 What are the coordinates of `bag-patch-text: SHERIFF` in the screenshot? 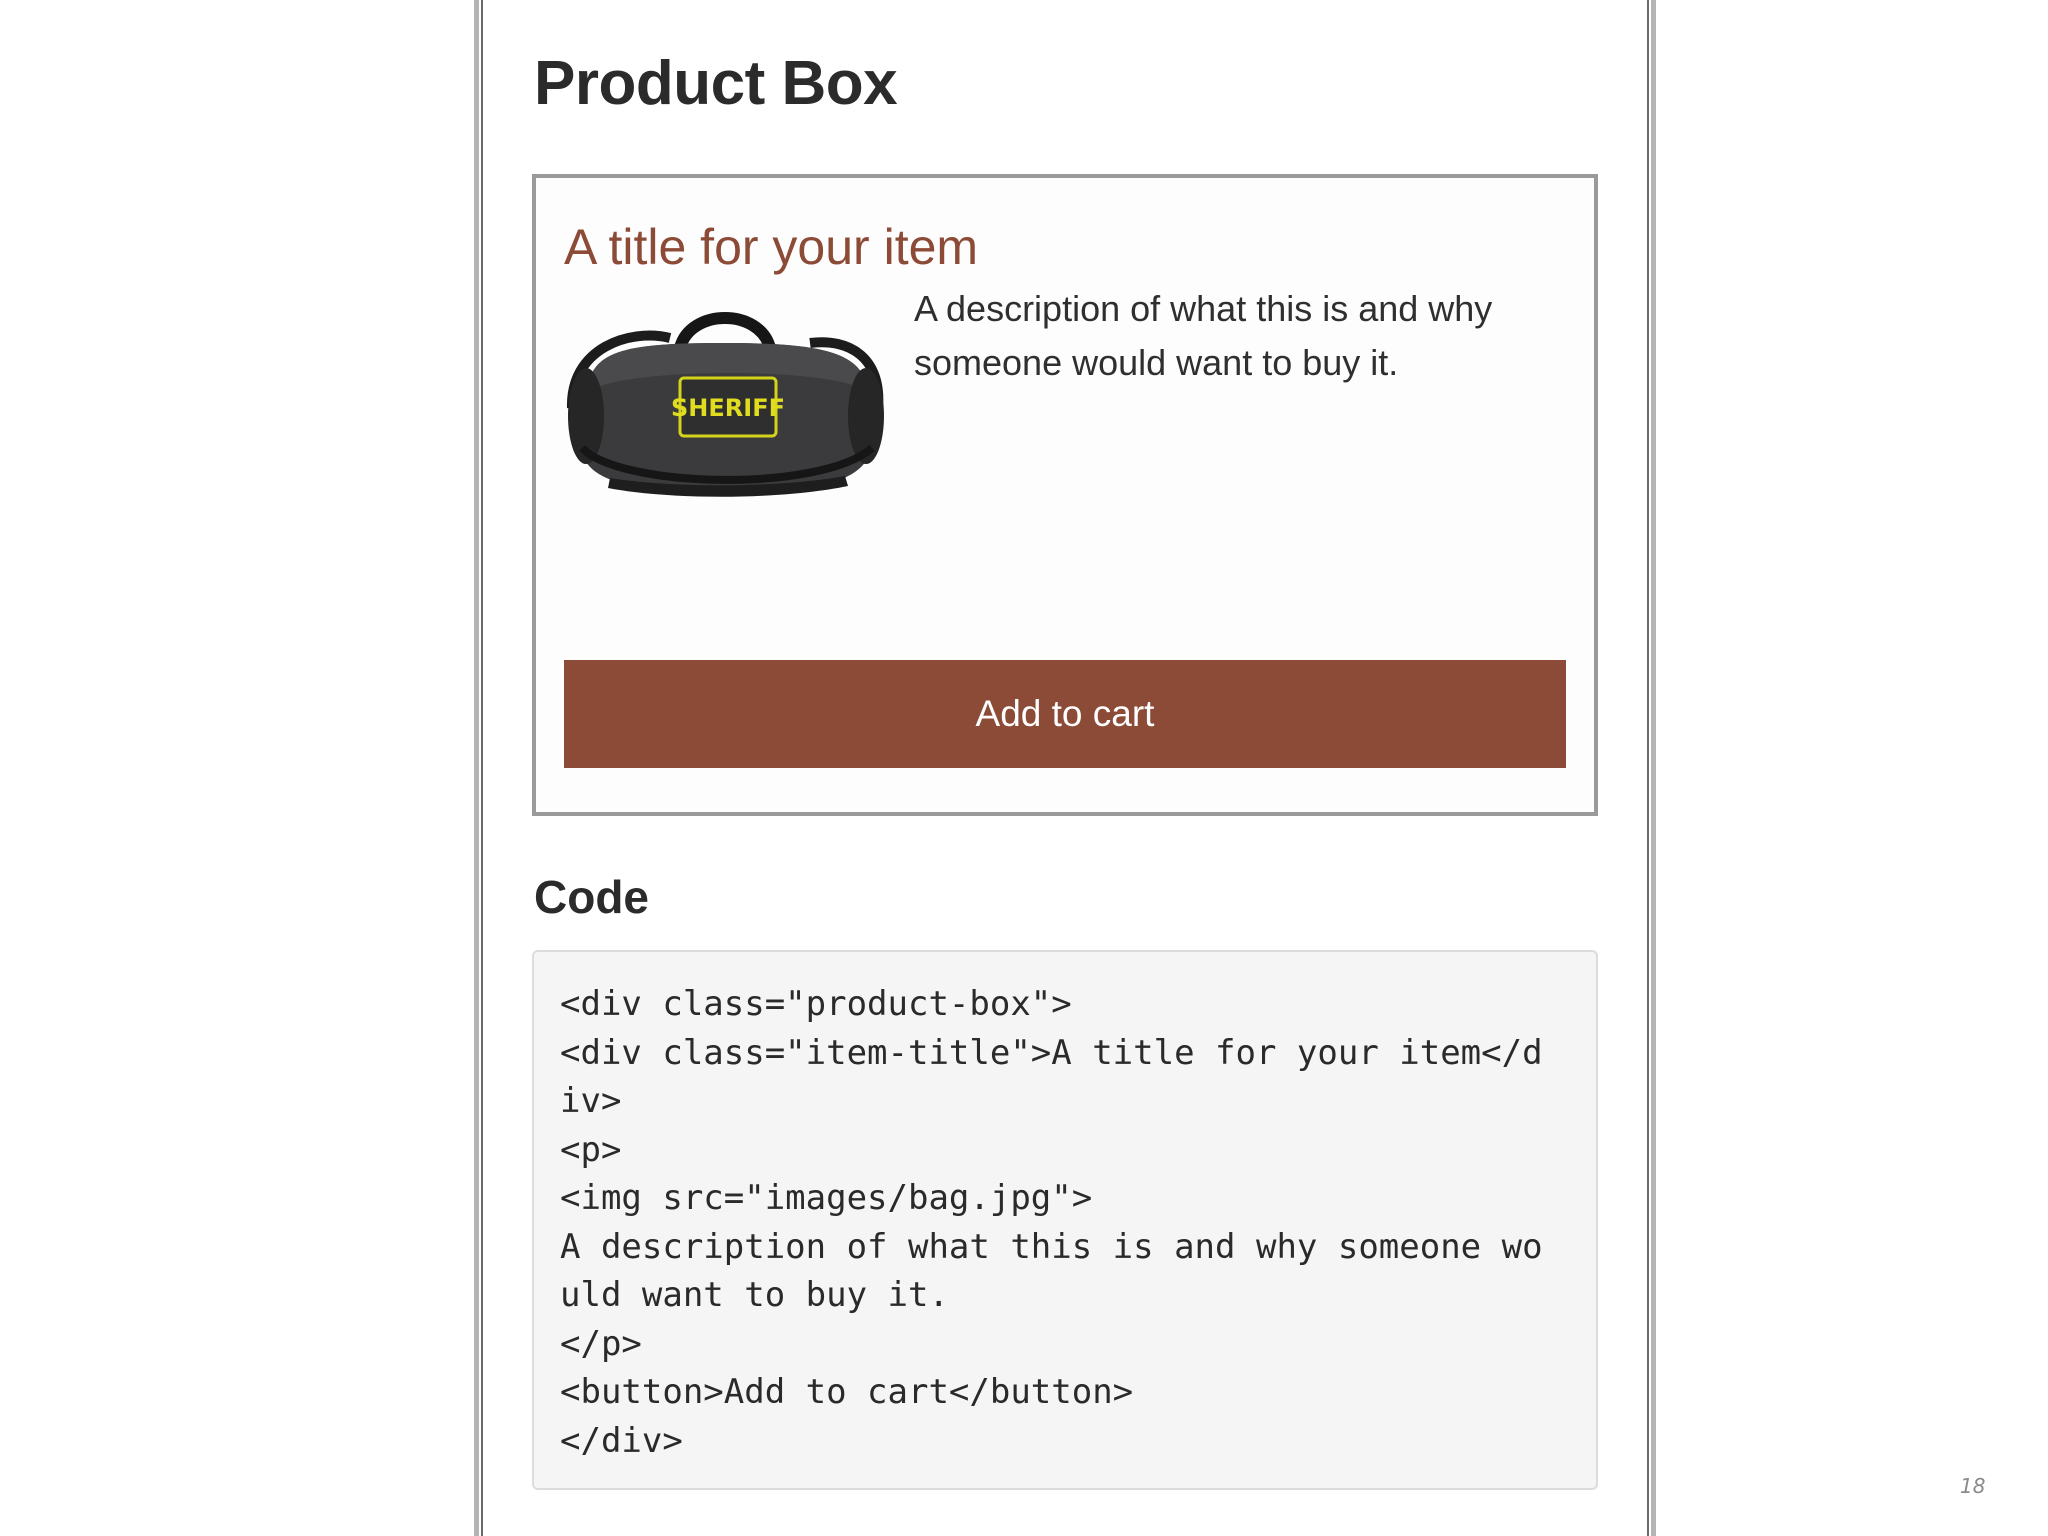 It's located at (728, 408).